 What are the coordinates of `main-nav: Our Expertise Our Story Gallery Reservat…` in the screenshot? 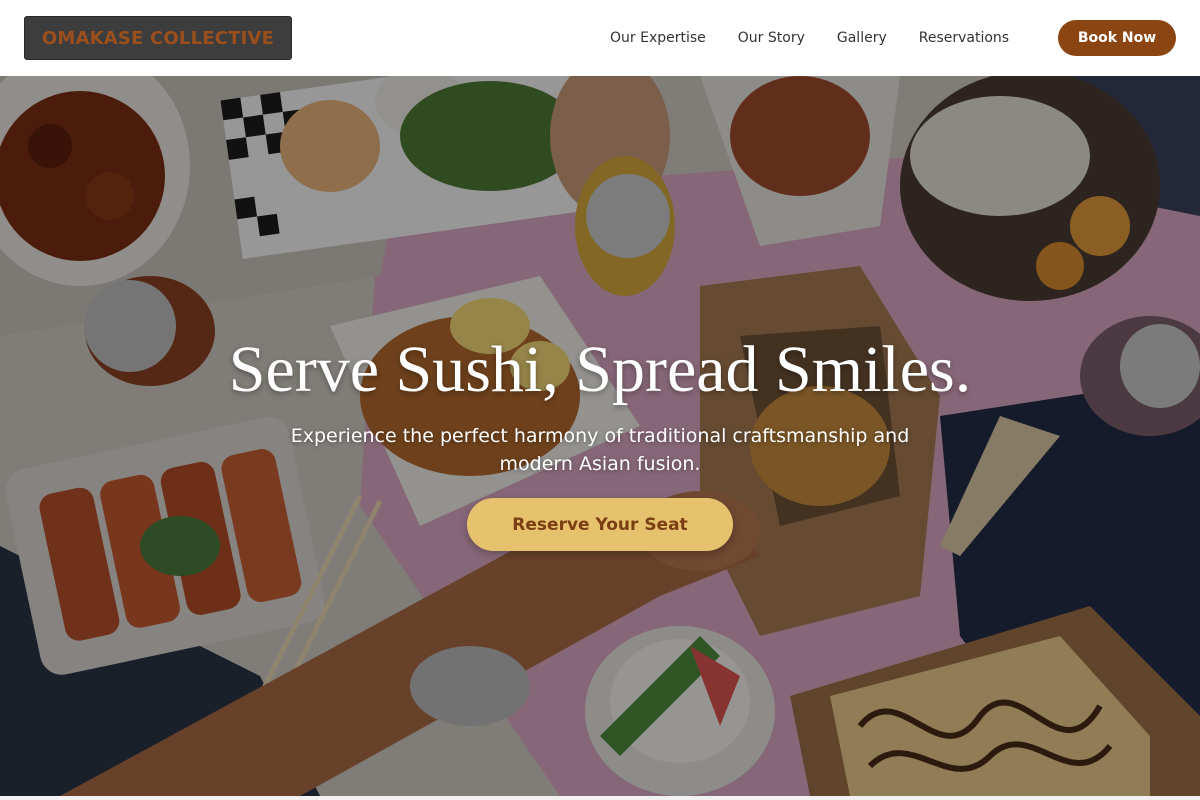 It's located at (825, 38).